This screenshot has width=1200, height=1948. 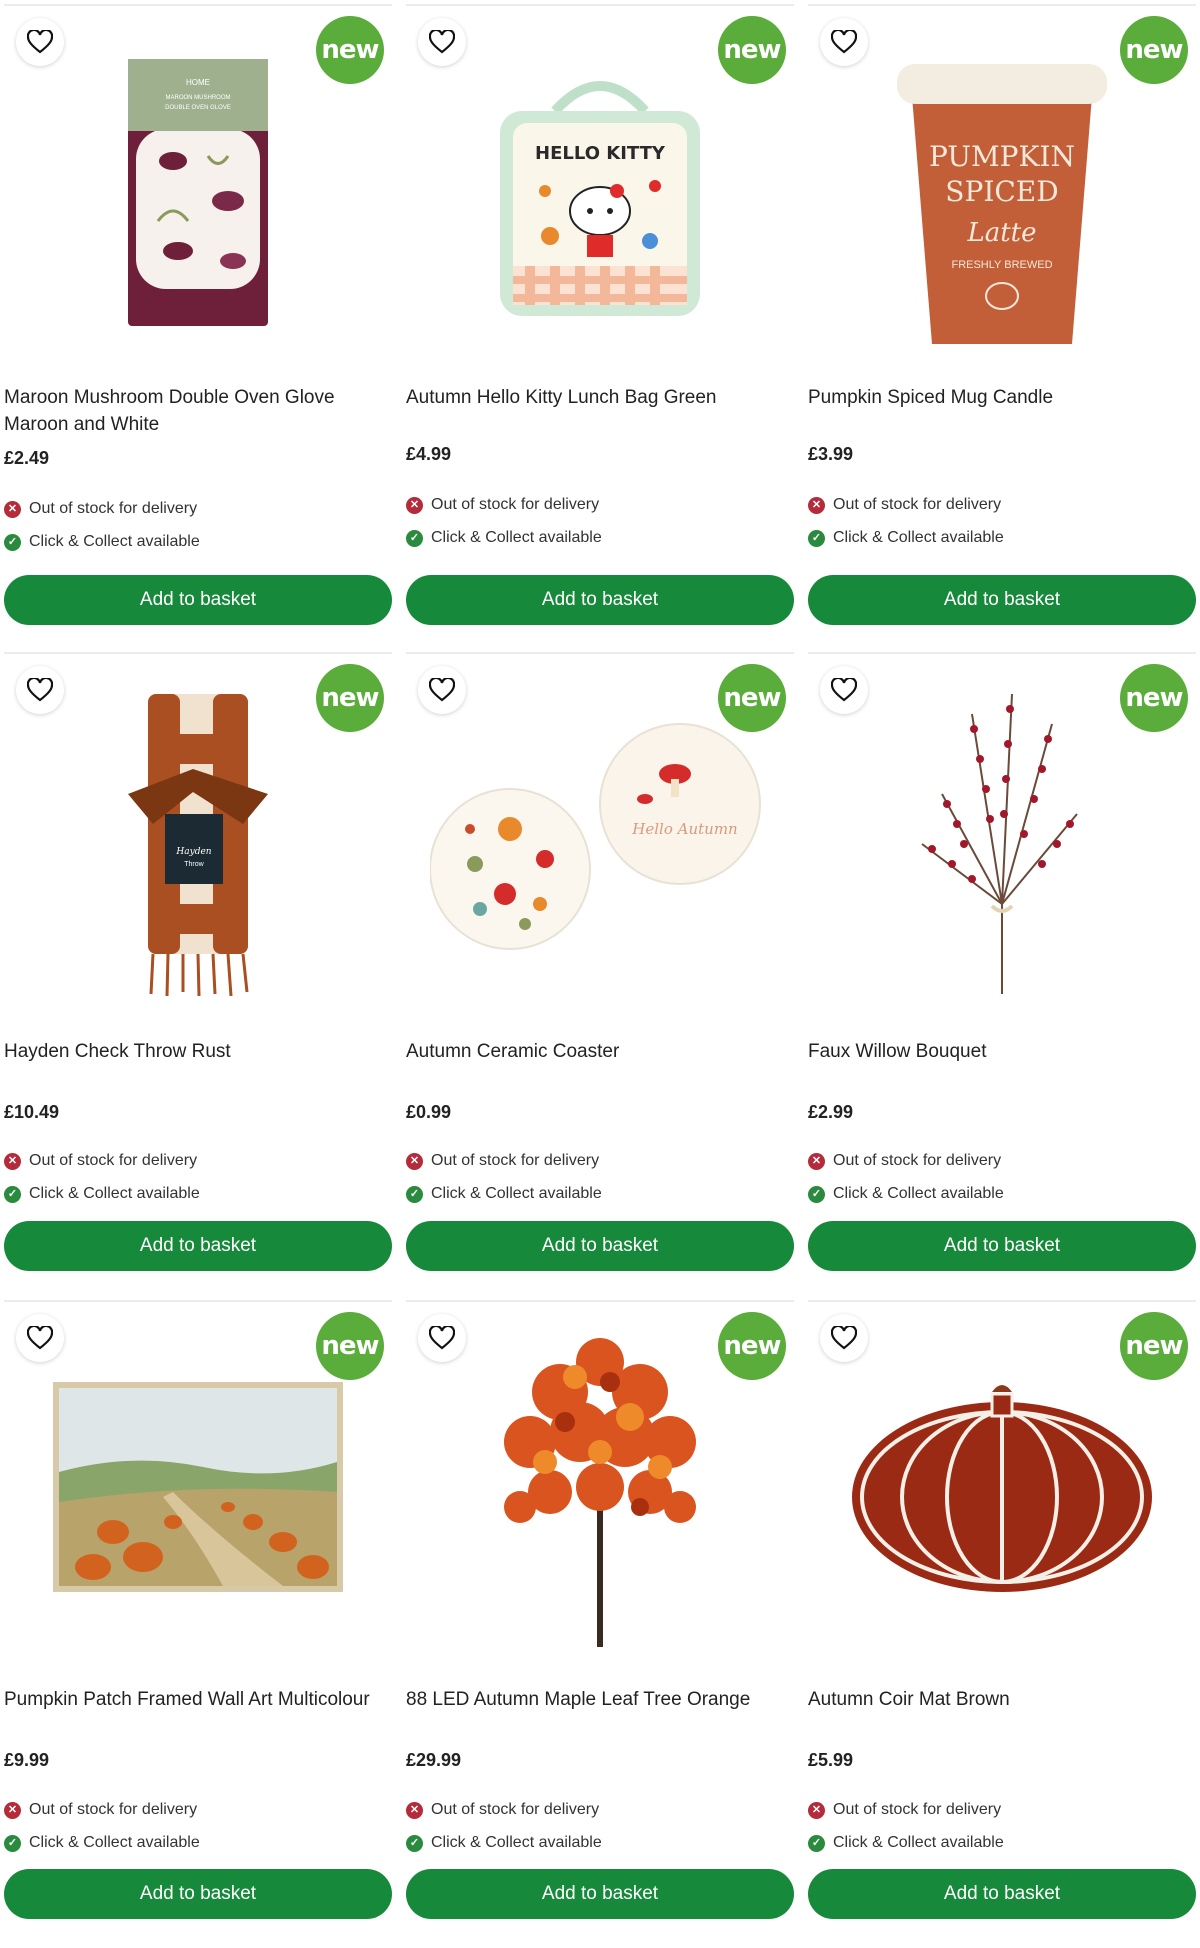 I want to click on svg-text: MAROON MUSHROOM, so click(x=198, y=98).